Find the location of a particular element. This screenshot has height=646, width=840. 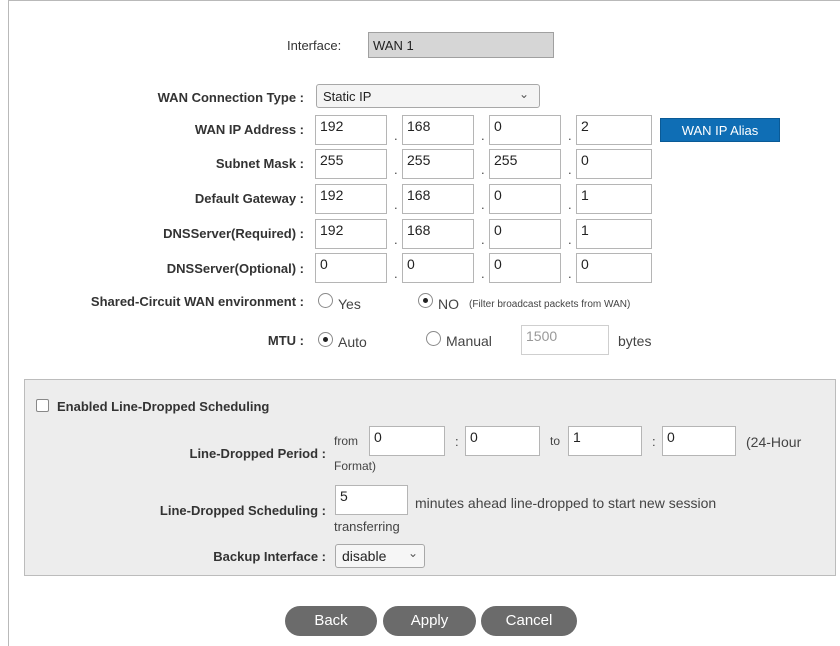

format-text-line2: Format) is located at coordinates (355, 466).